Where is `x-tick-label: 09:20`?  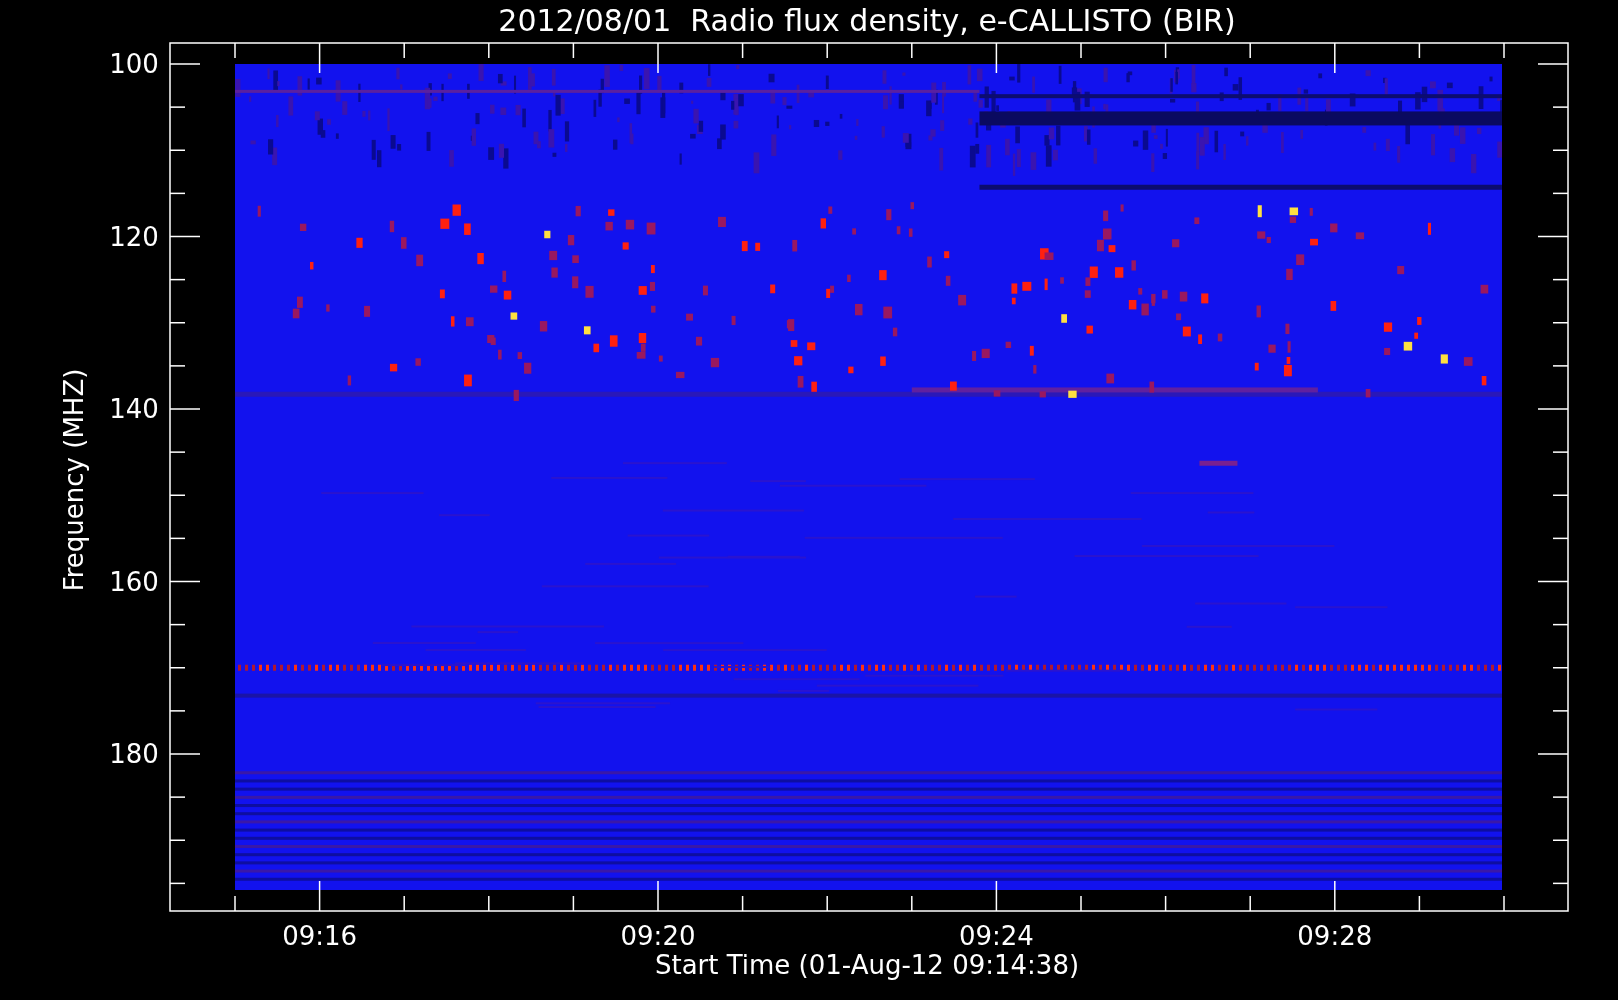
x-tick-label: 09:20 is located at coordinates (658, 936).